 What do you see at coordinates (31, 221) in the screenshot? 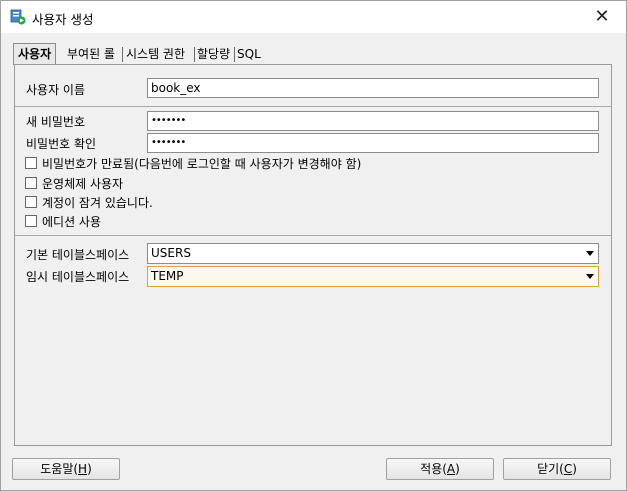
I see `edition-enabled-checkbox` at bounding box center [31, 221].